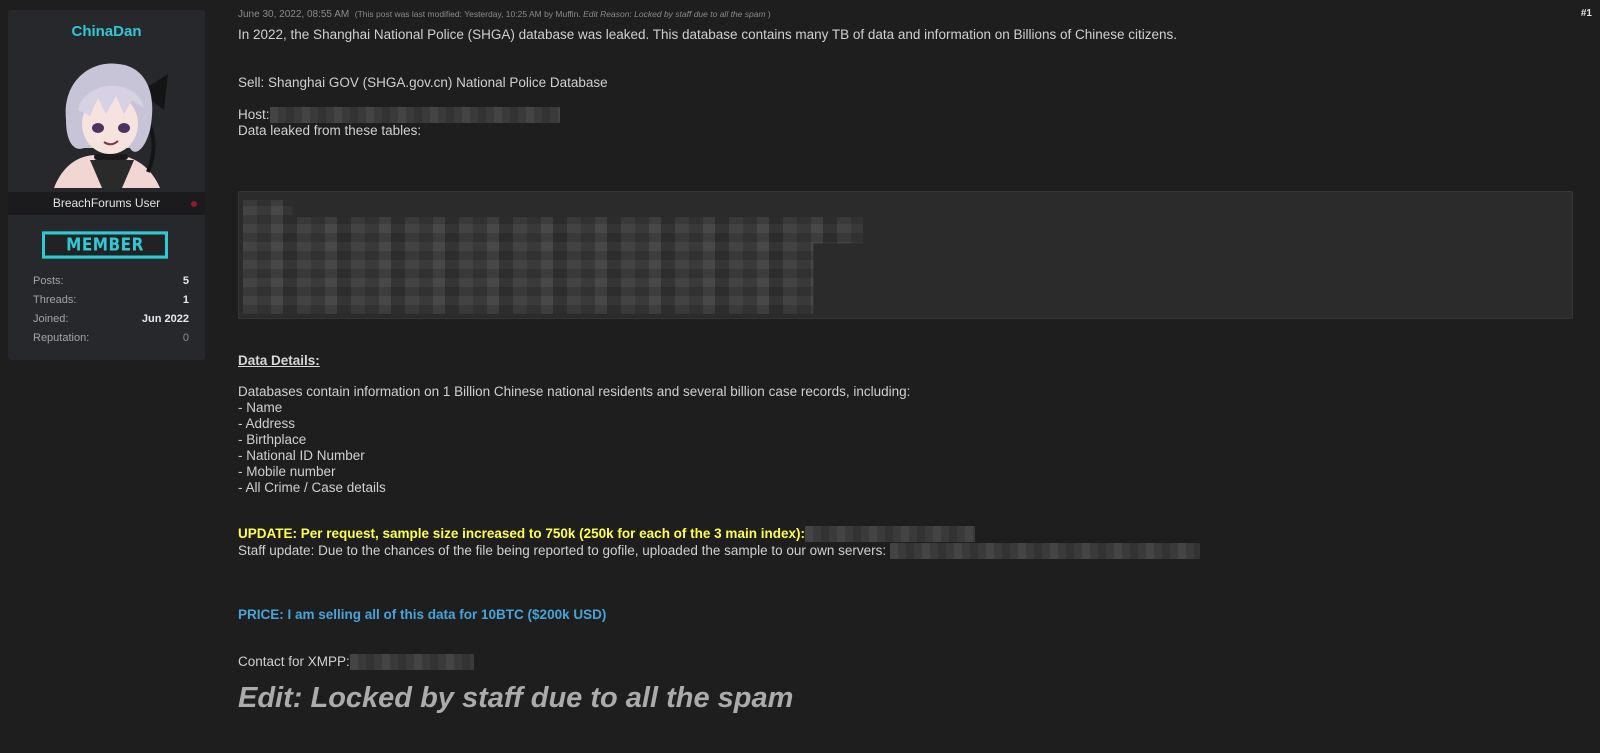  Describe the element at coordinates (260, 407) in the screenshot. I see `list-item: - Name` at that location.